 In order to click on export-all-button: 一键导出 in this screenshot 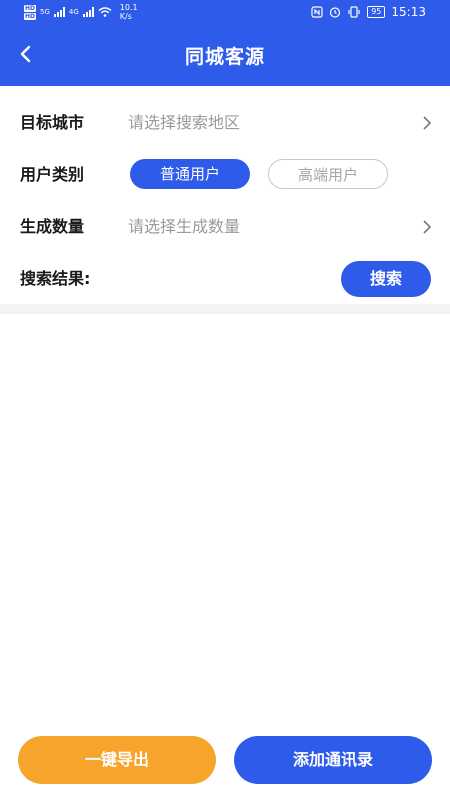, I will do `click(117, 760)`.